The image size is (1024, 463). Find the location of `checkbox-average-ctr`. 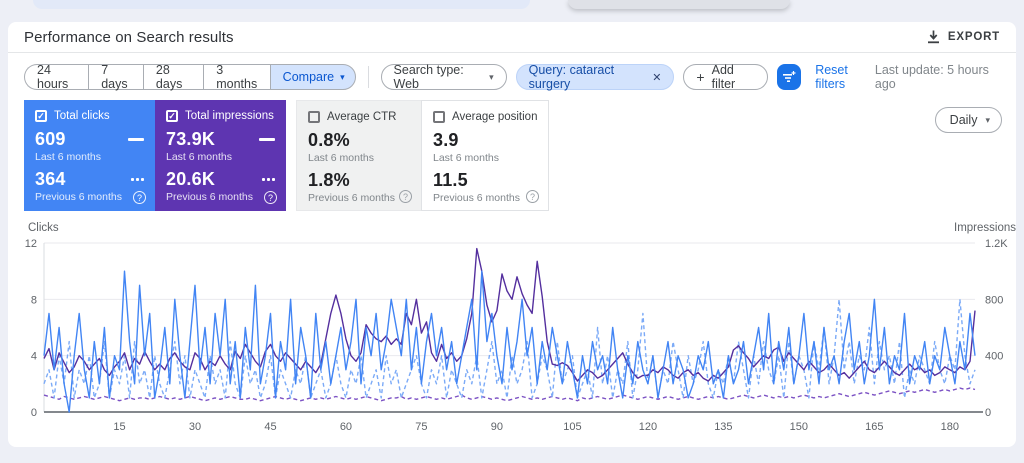

checkbox-average-ctr is located at coordinates (314, 117).